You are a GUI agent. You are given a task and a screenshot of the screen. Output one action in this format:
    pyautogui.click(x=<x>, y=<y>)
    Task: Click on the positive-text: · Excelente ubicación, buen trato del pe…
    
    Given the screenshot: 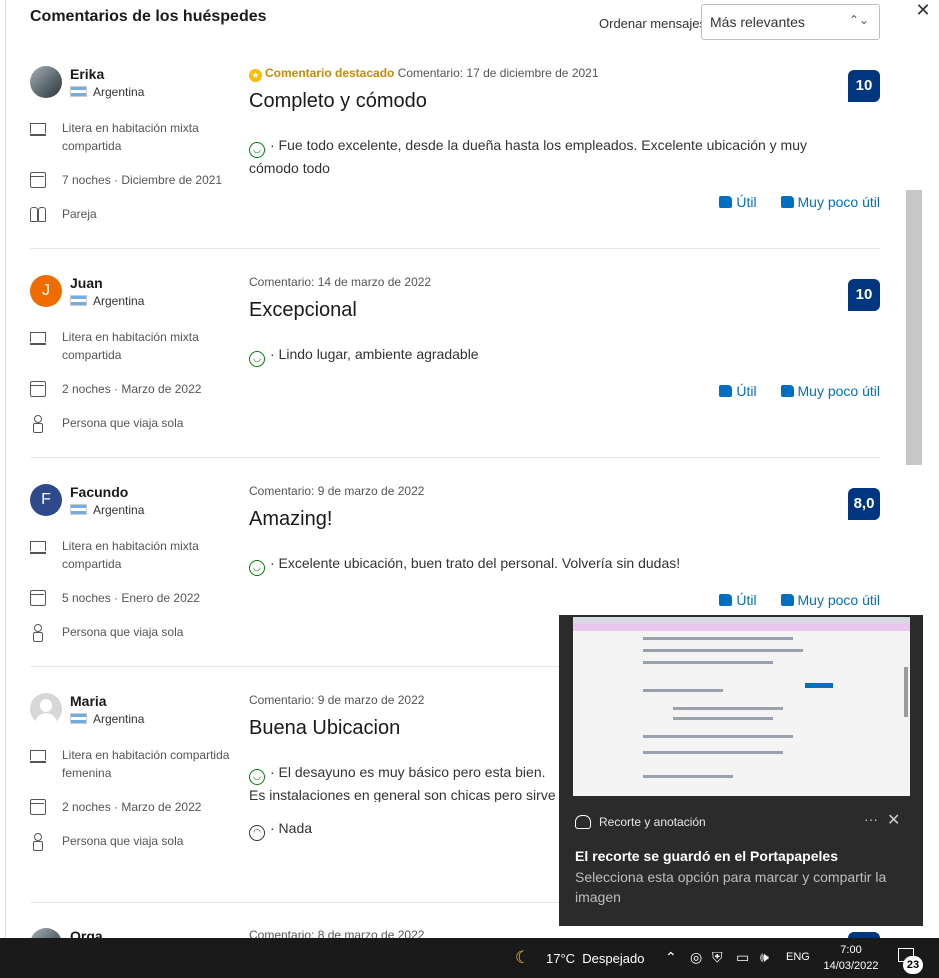 What is the action you would take?
    pyautogui.click(x=475, y=563)
    